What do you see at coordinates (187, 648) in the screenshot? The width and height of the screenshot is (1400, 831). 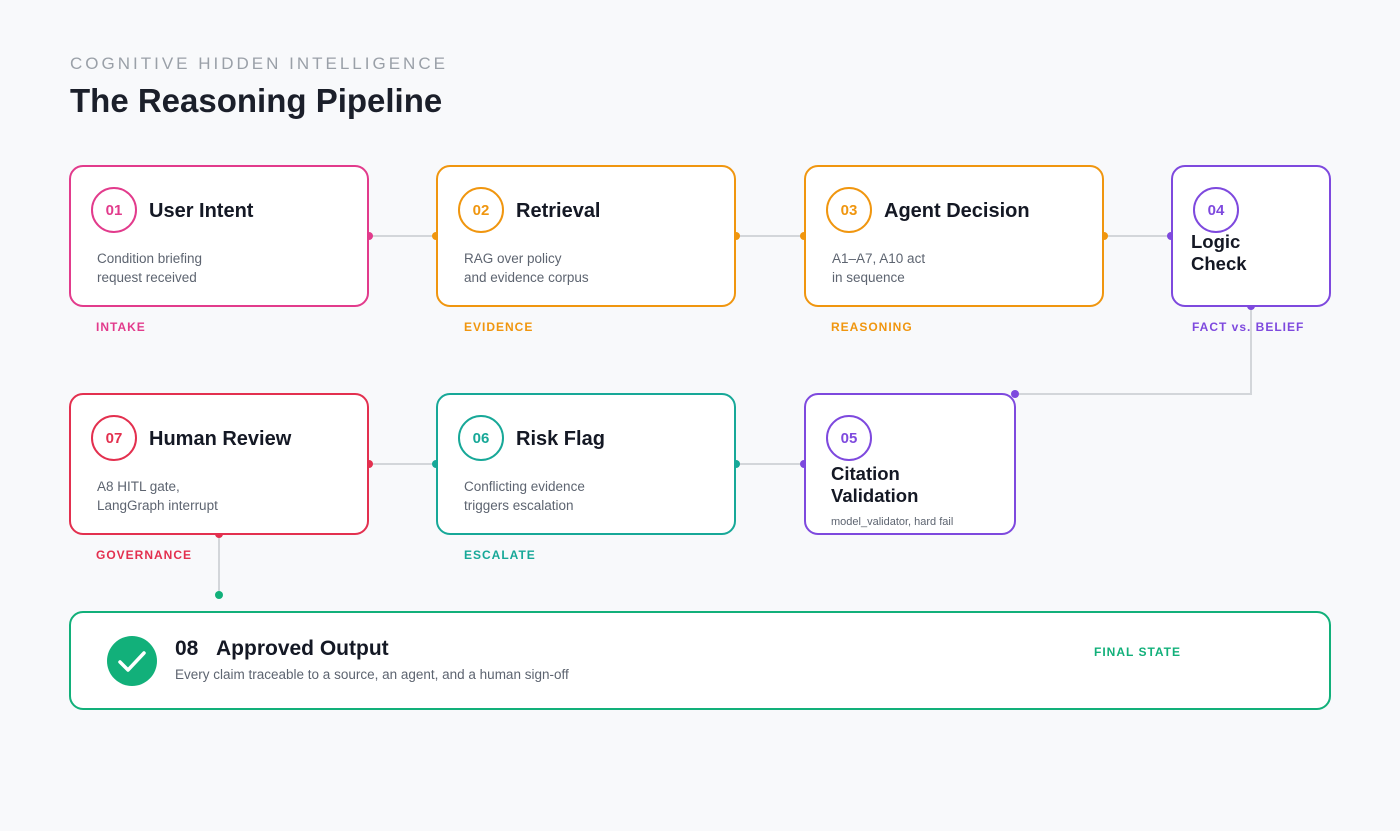 I see `final-step-number: 08` at bounding box center [187, 648].